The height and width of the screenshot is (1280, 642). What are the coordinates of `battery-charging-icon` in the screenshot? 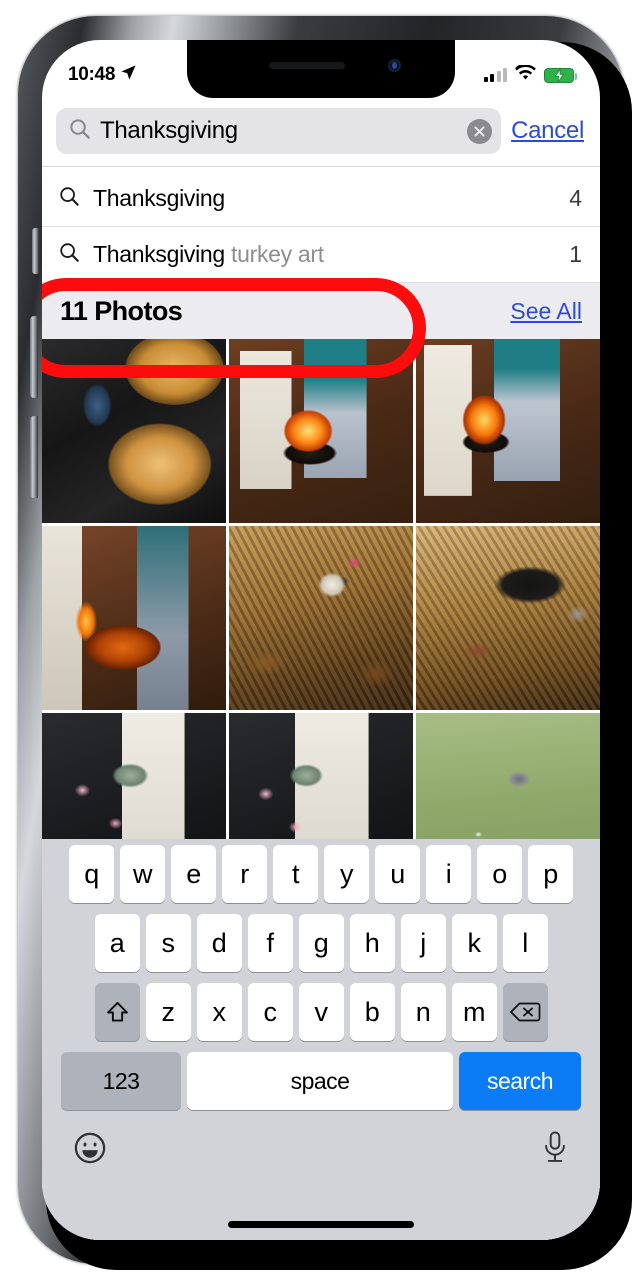 It's located at (560, 75).